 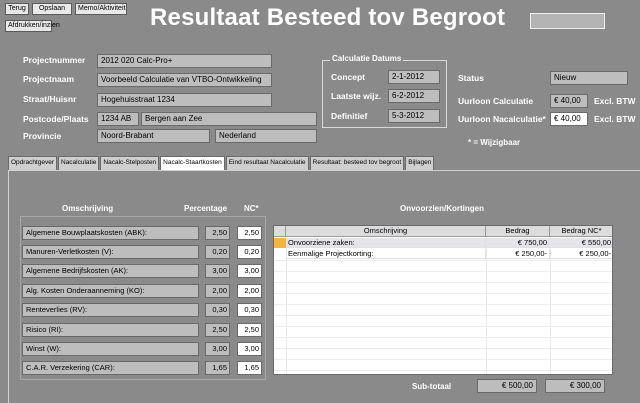 What do you see at coordinates (494, 142) in the screenshot?
I see `wijzigbaar-note: * = Wijzigbaar` at bounding box center [494, 142].